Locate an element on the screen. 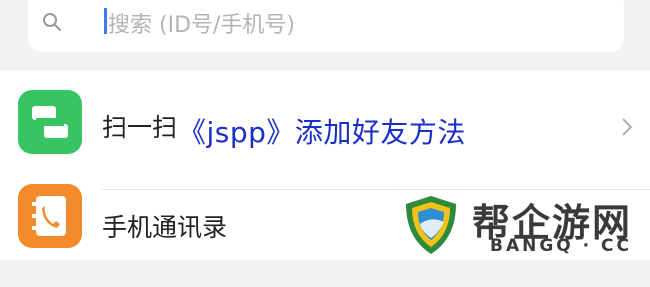 The height and width of the screenshot is (287, 650). watermark-domain: BANGQ · CC is located at coordinates (561, 246).